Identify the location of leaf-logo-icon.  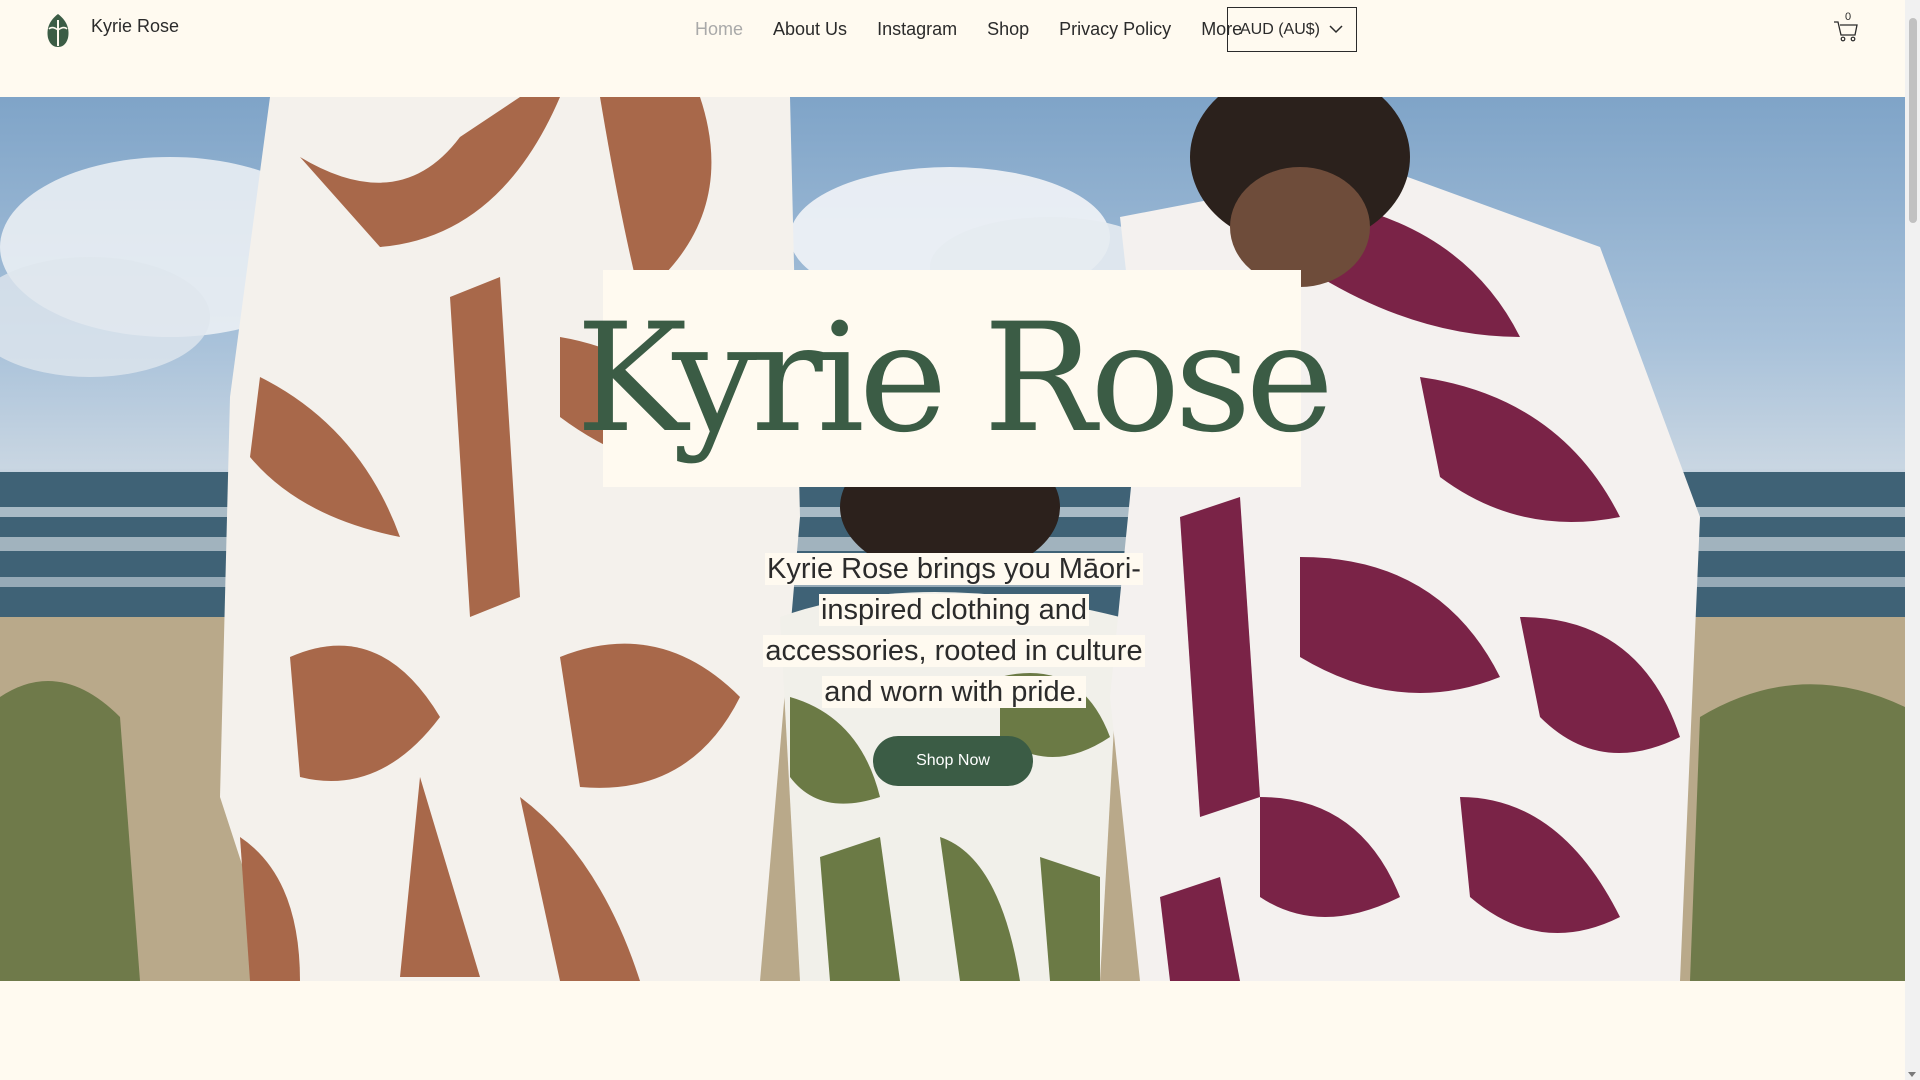
(58, 30).